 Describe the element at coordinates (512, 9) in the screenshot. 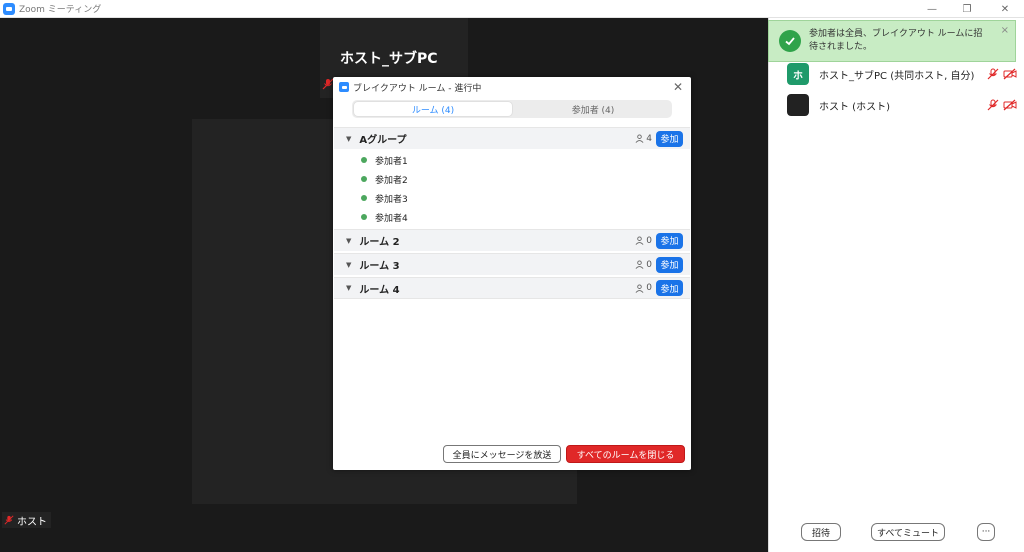

I see `title-bar: Zoom ミーティング — ❐ ✕` at that location.